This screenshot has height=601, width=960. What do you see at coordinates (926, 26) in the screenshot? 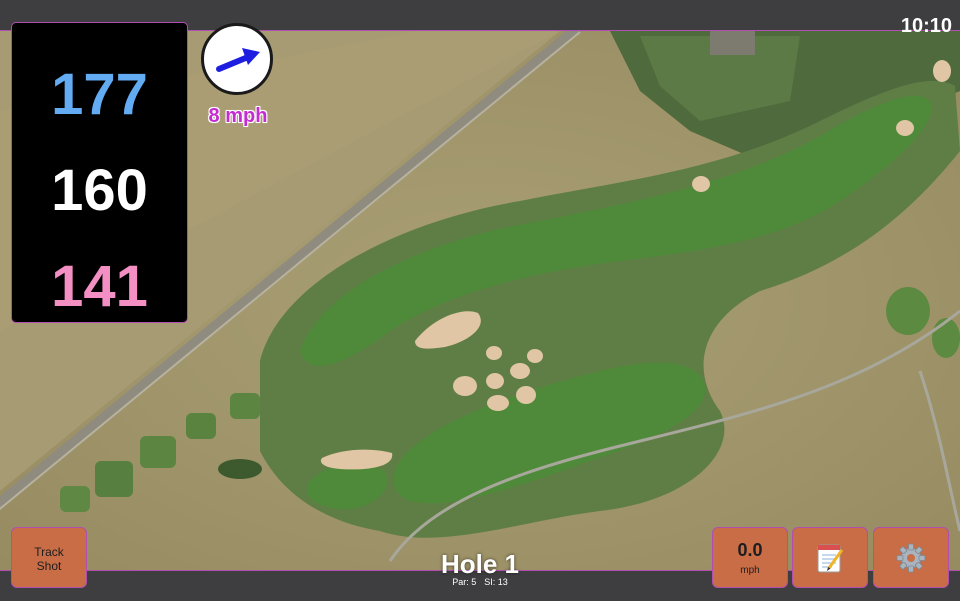
I see `clock: 10:10` at bounding box center [926, 26].